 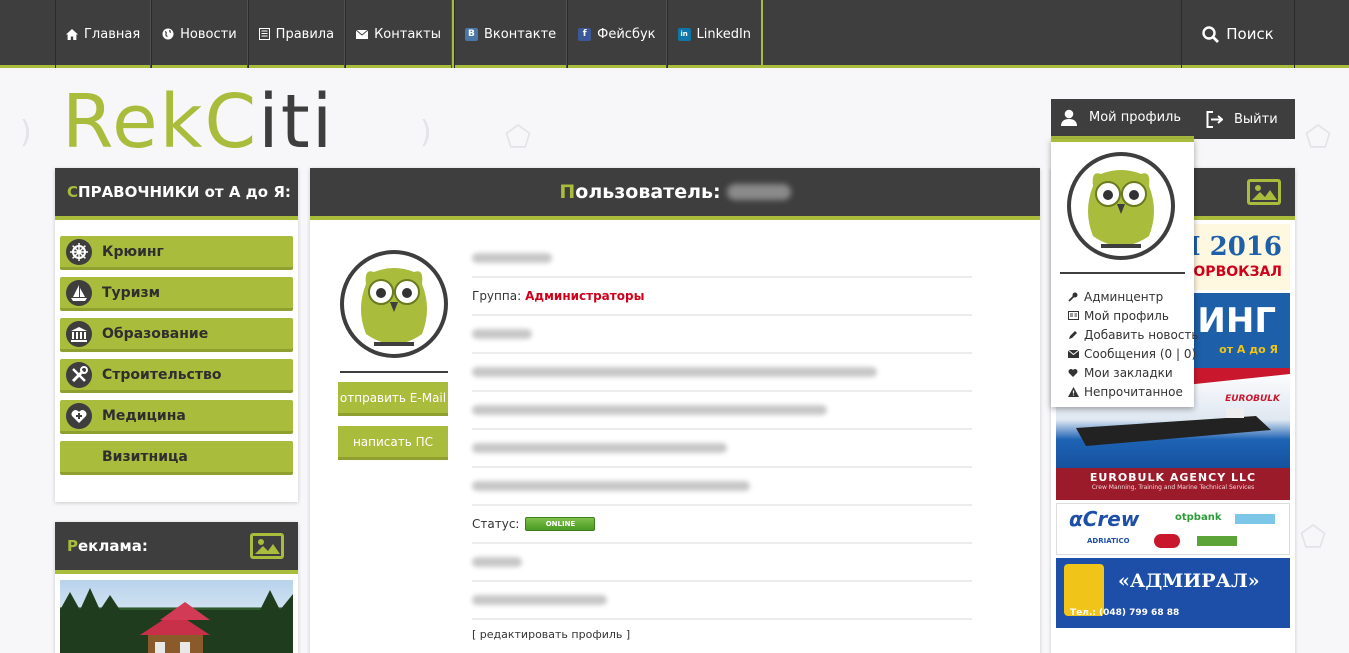 I want to click on globe-icon, so click(x=168, y=34).